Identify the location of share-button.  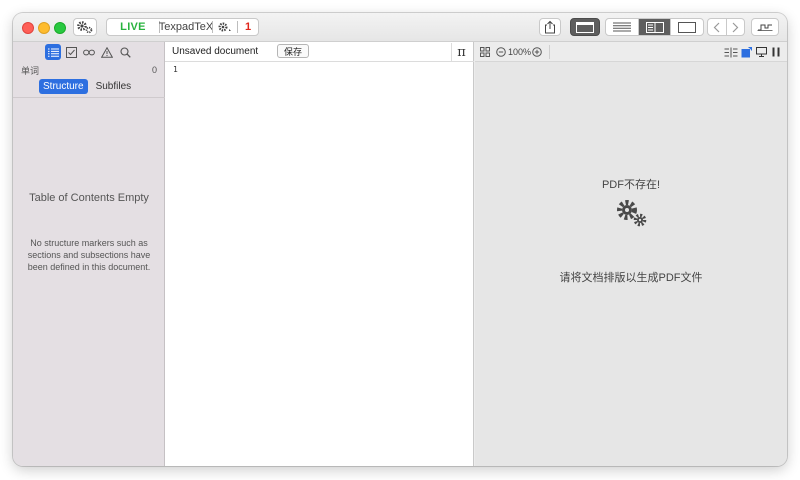
(550, 27).